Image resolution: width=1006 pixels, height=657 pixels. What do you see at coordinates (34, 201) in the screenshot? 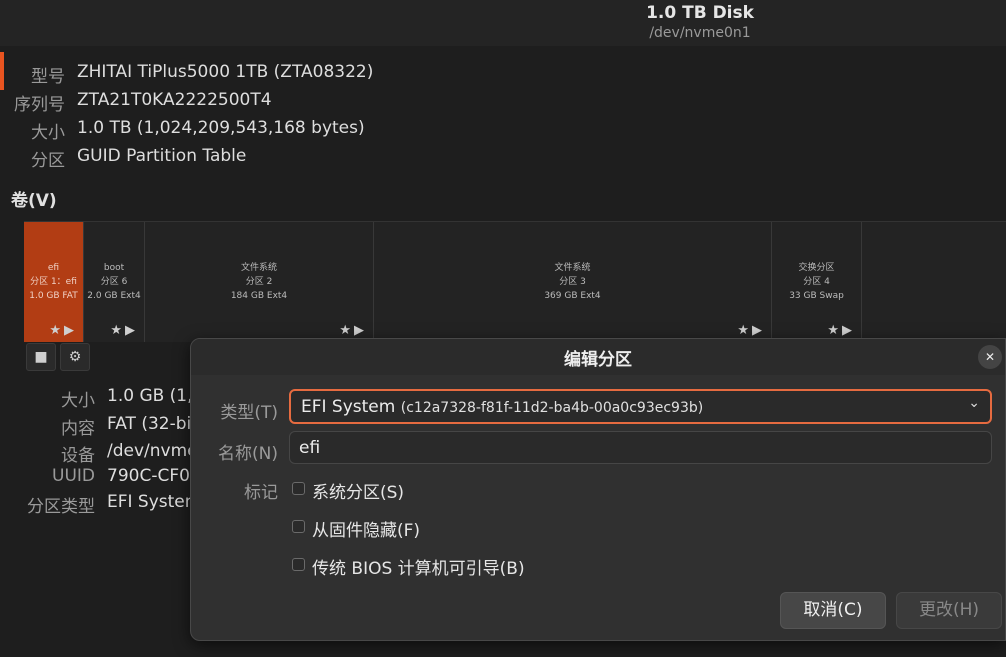
I see `volumes-heading: 卷(V)` at bounding box center [34, 201].